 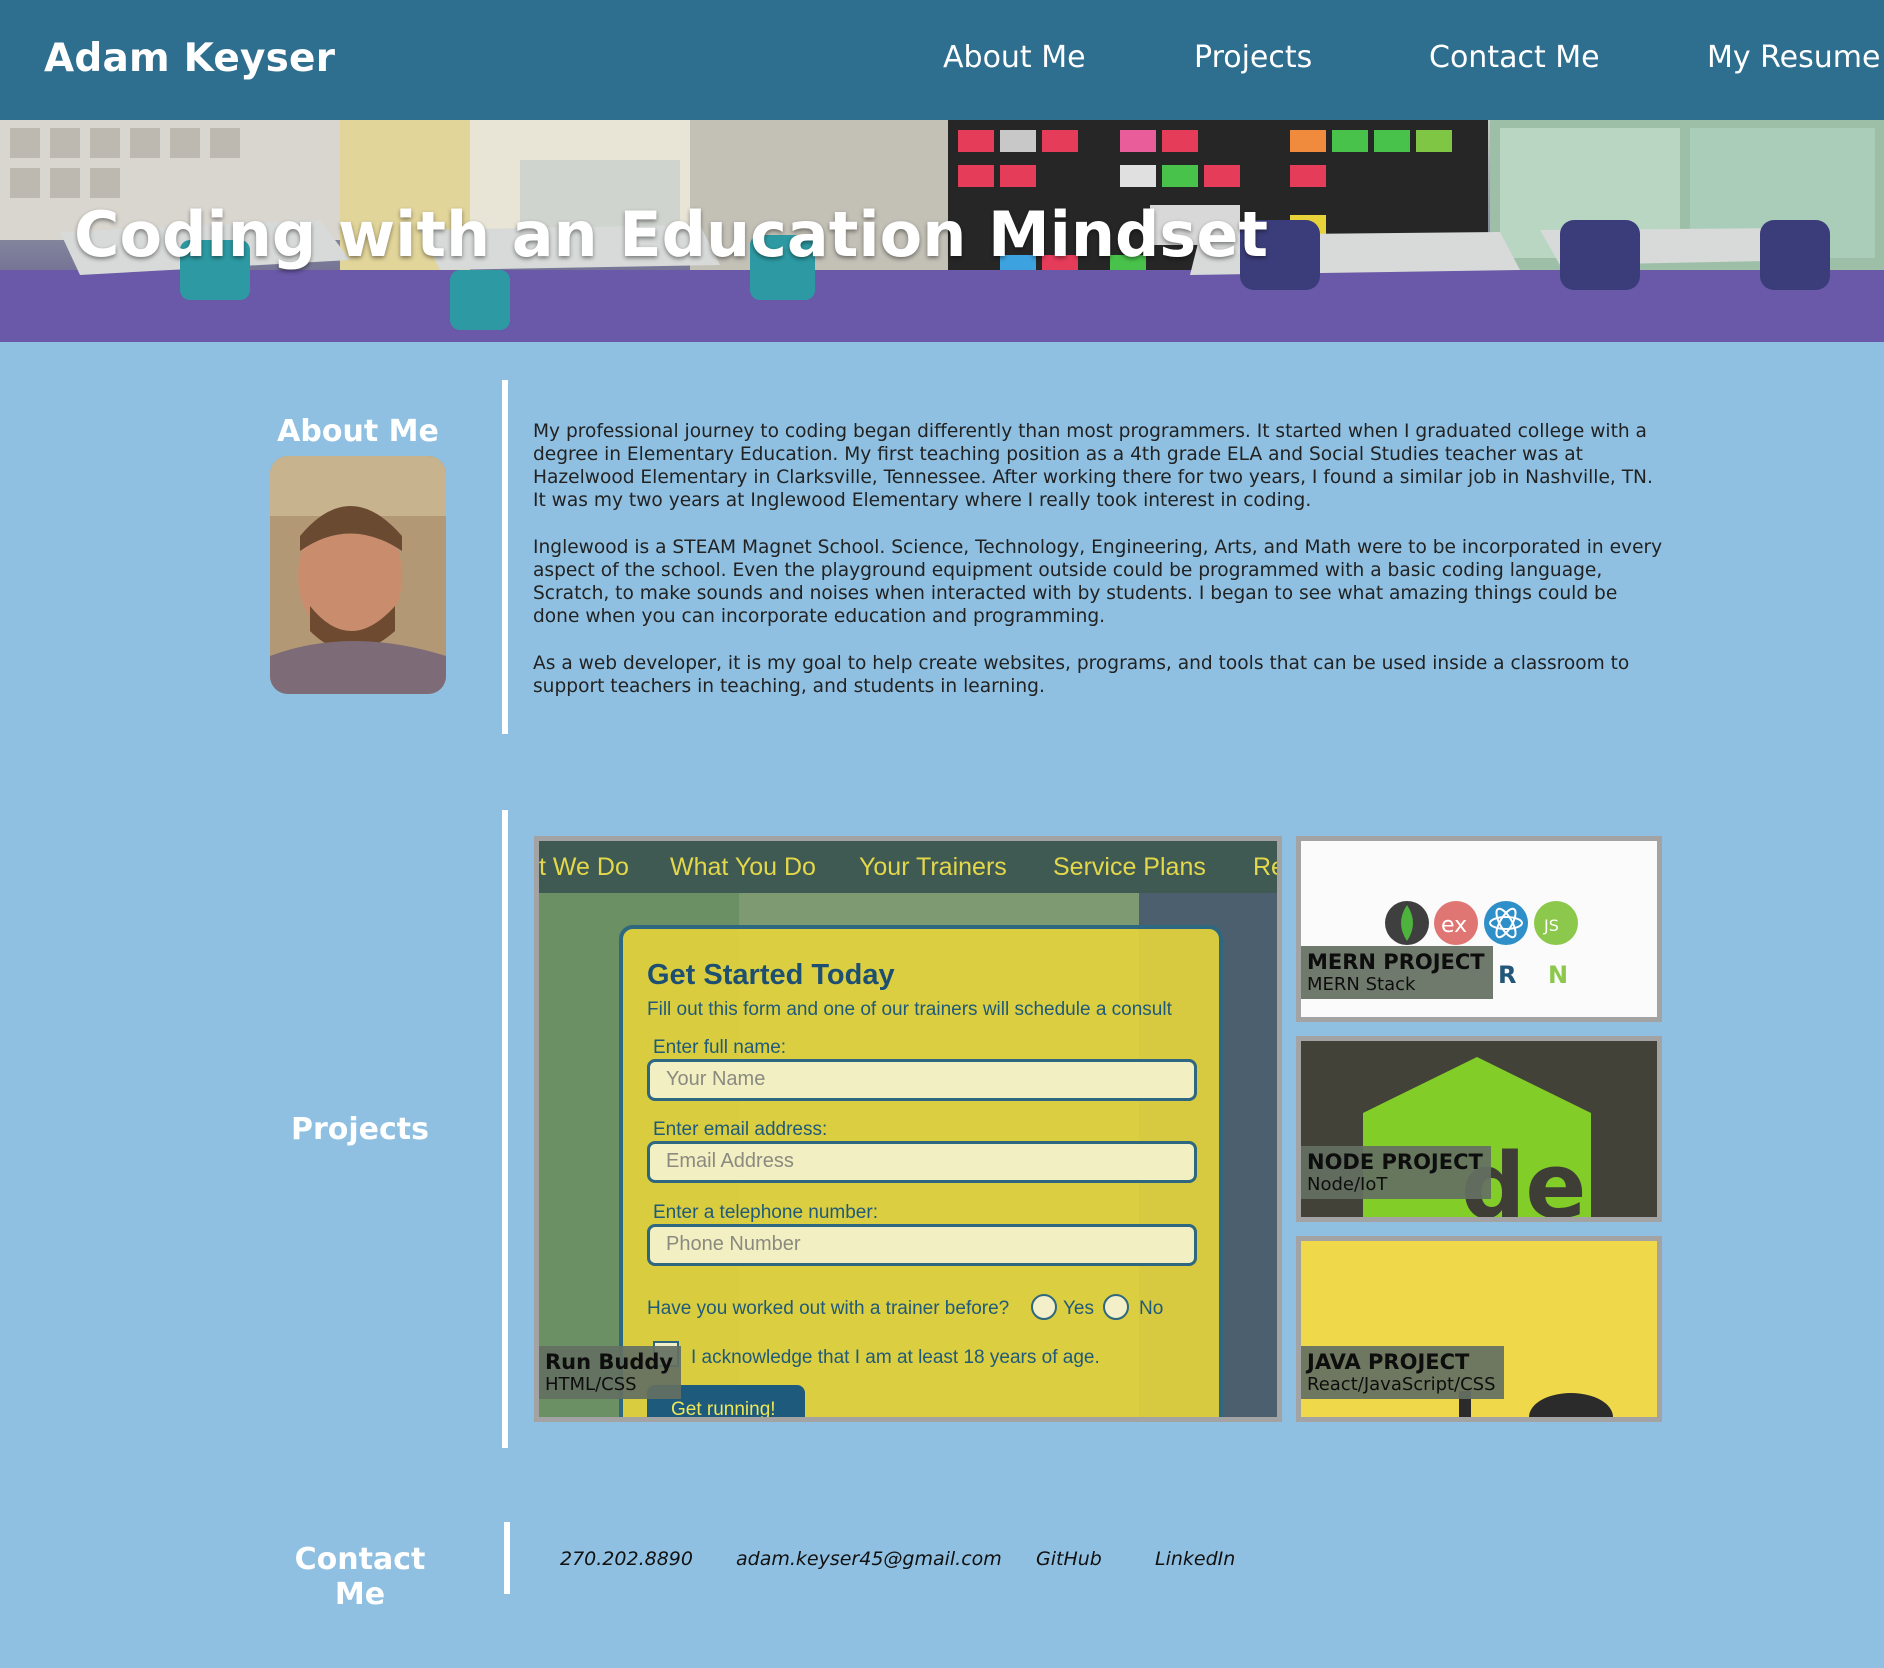 I want to click on project-title: Run Buddy, so click(x=609, y=1362).